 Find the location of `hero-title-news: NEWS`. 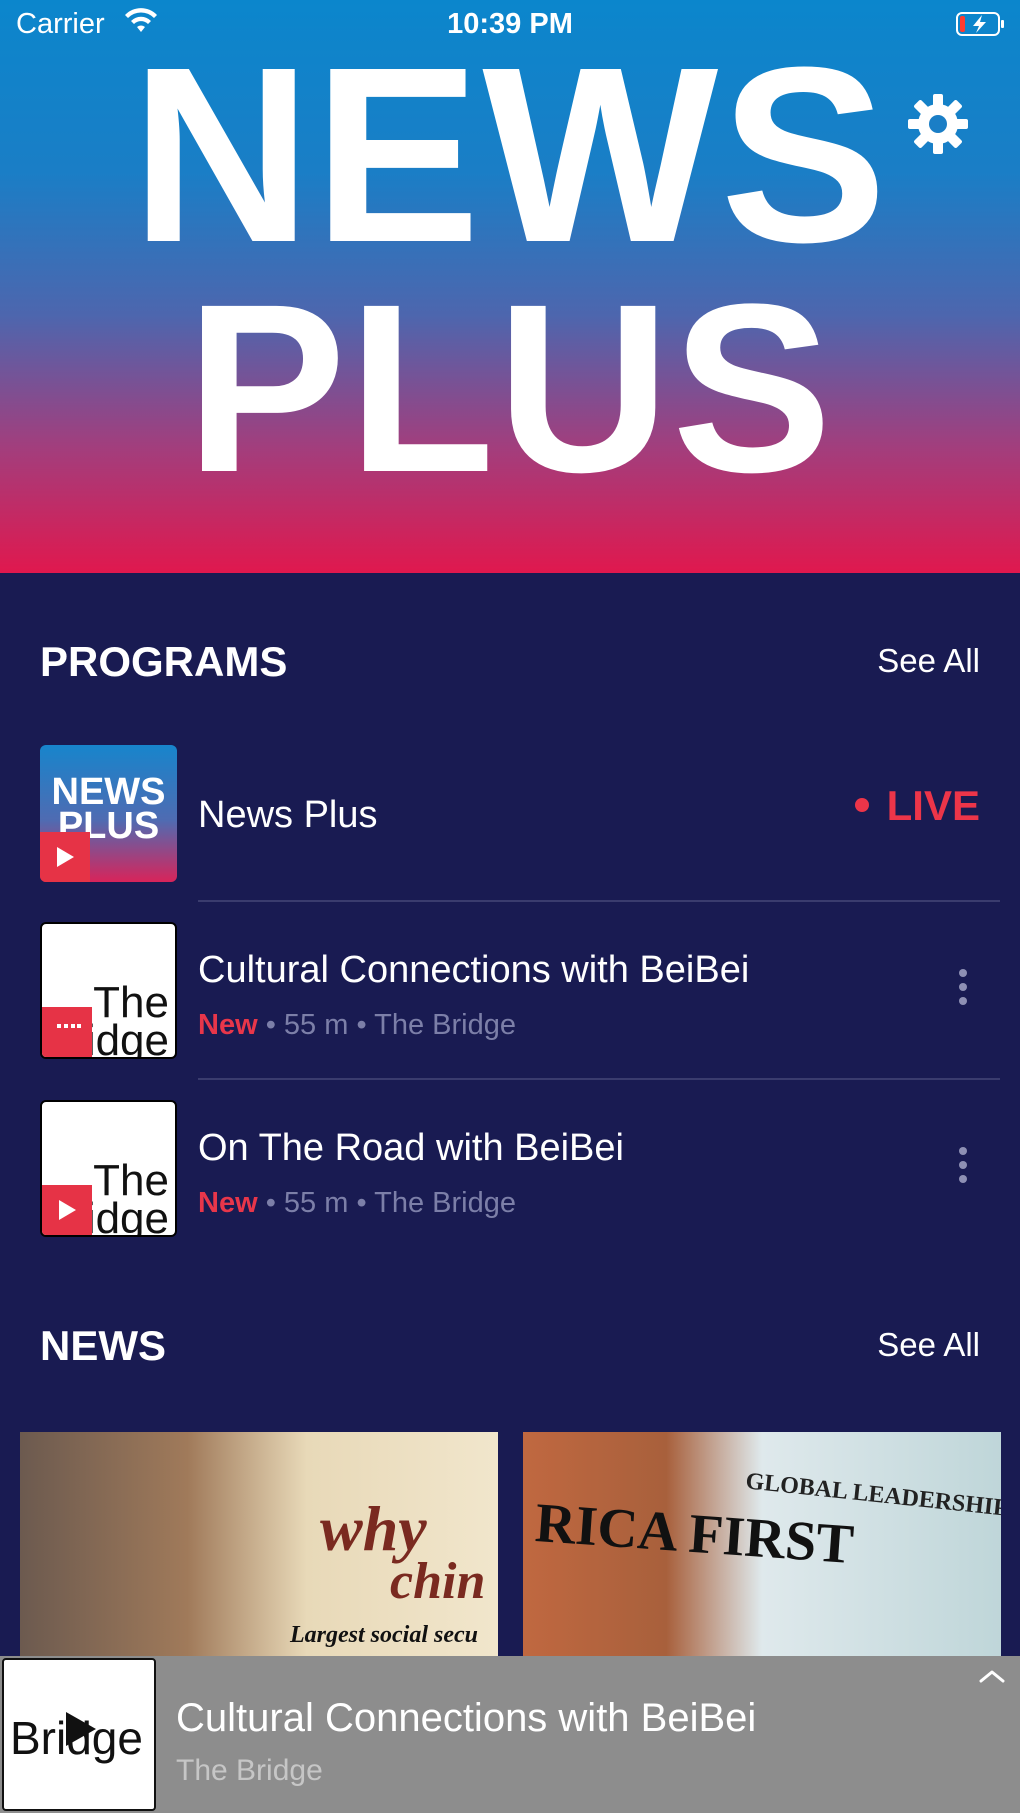

hero-title-news: NEWS is located at coordinates (510, 154).